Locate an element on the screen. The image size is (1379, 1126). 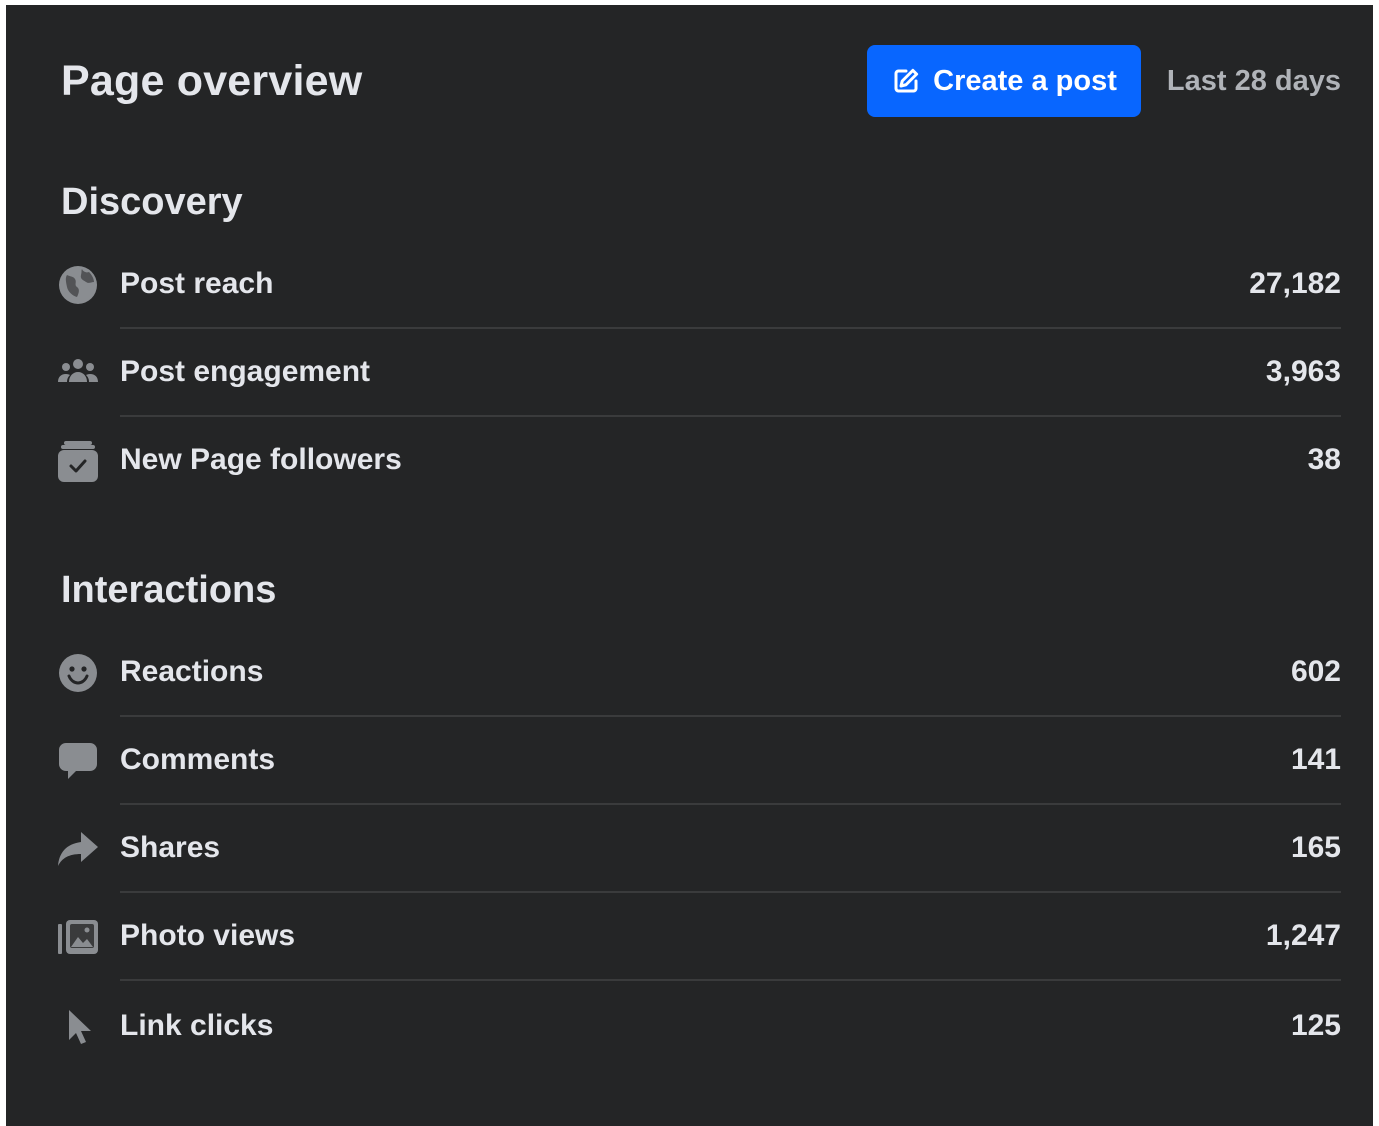
metric-row-new-page-followers: New Page followers 38 is located at coordinates (698, 461).